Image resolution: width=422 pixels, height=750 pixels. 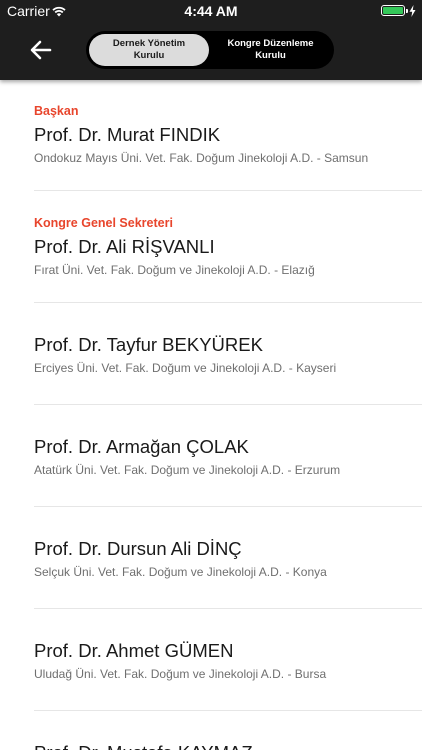 I want to click on member-name: Prof. Dr. Mustafa KAYMAZ, so click(x=143, y=746).